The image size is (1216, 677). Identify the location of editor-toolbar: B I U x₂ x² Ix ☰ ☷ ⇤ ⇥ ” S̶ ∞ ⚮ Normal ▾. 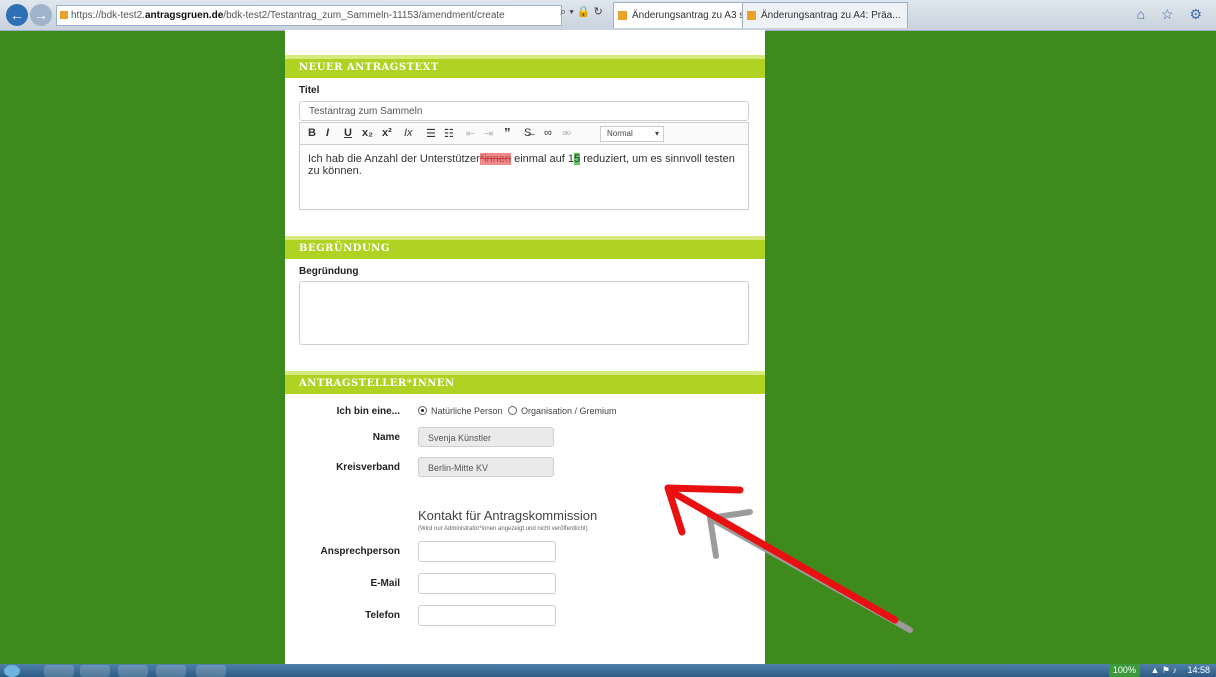
(524, 133).